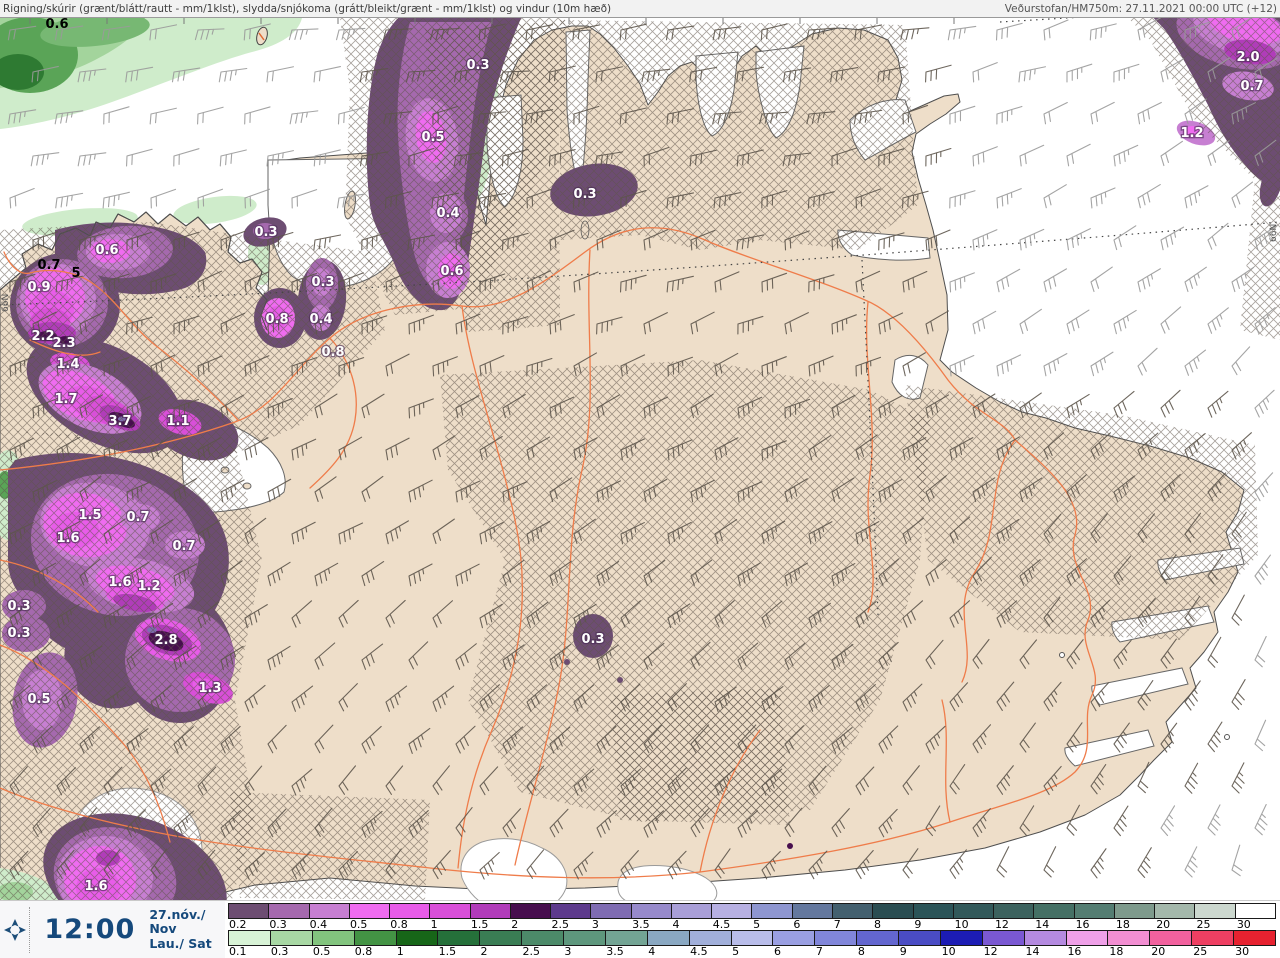 The width and height of the screenshot is (1280, 958). I want to click on svg-text: 0.6, so click(106, 250).